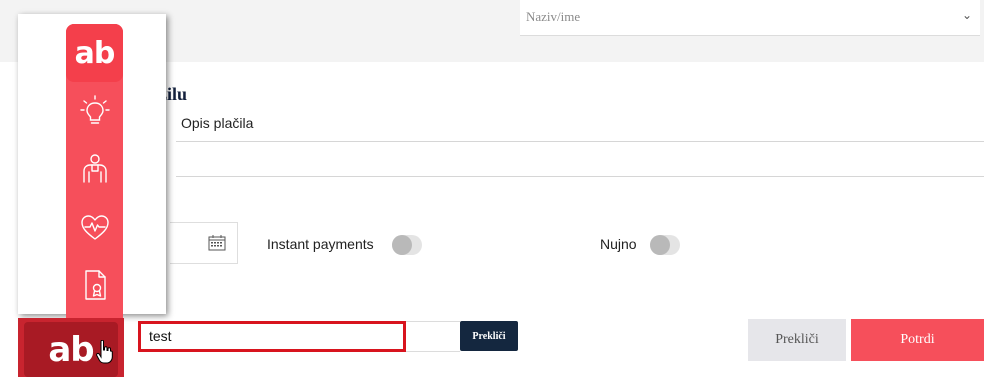 The width and height of the screenshot is (984, 377). I want to click on hand-coin-icon, so click(95, 169).